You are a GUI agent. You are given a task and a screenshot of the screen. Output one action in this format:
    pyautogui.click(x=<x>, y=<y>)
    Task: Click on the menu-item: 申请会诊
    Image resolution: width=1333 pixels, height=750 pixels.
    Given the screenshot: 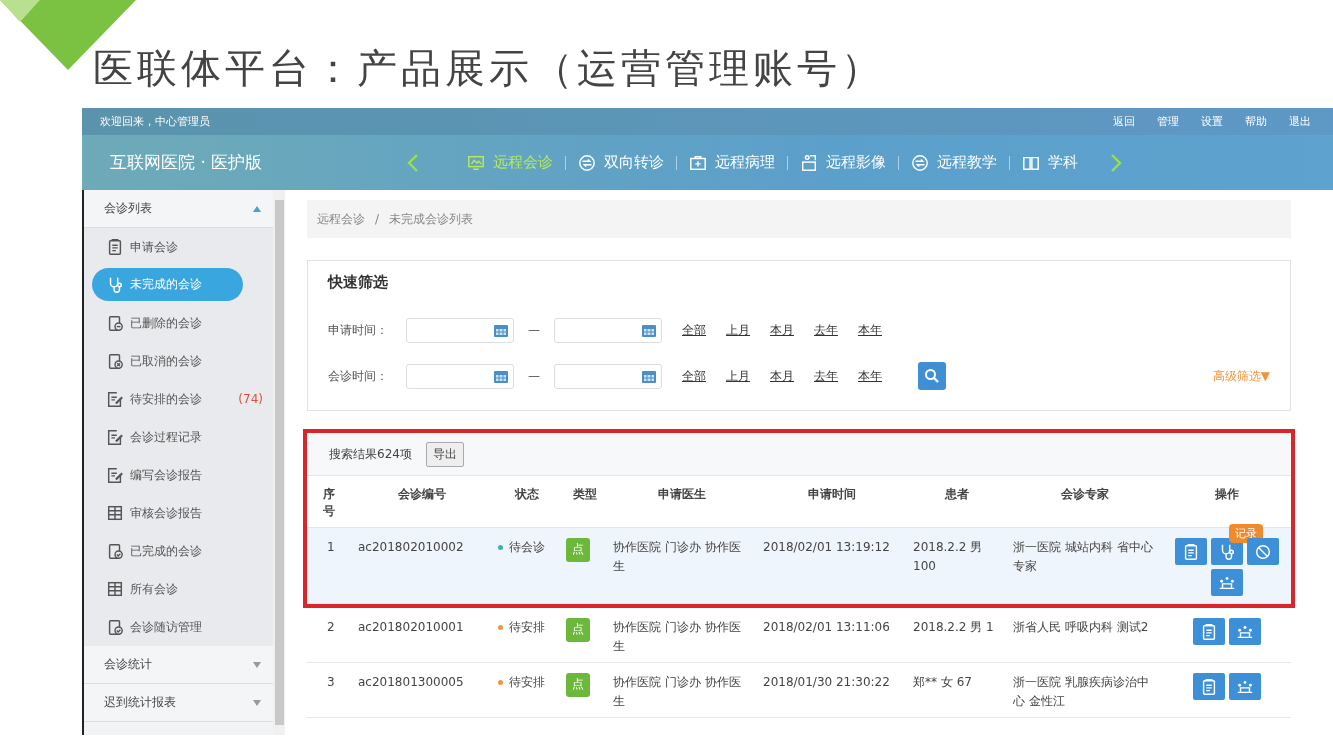 What is the action you would take?
    pyautogui.click(x=178, y=247)
    